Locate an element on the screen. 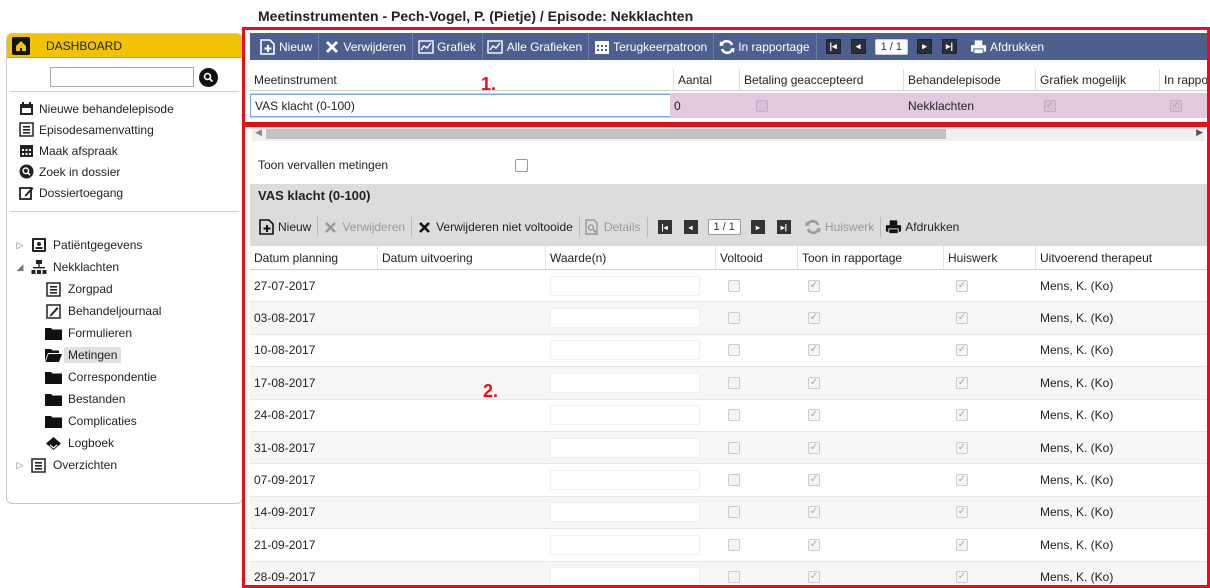 Image resolution: width=1210 pixels, height=588 pixels. column-header: Meetinstrument is located at coordinates (462, 79).